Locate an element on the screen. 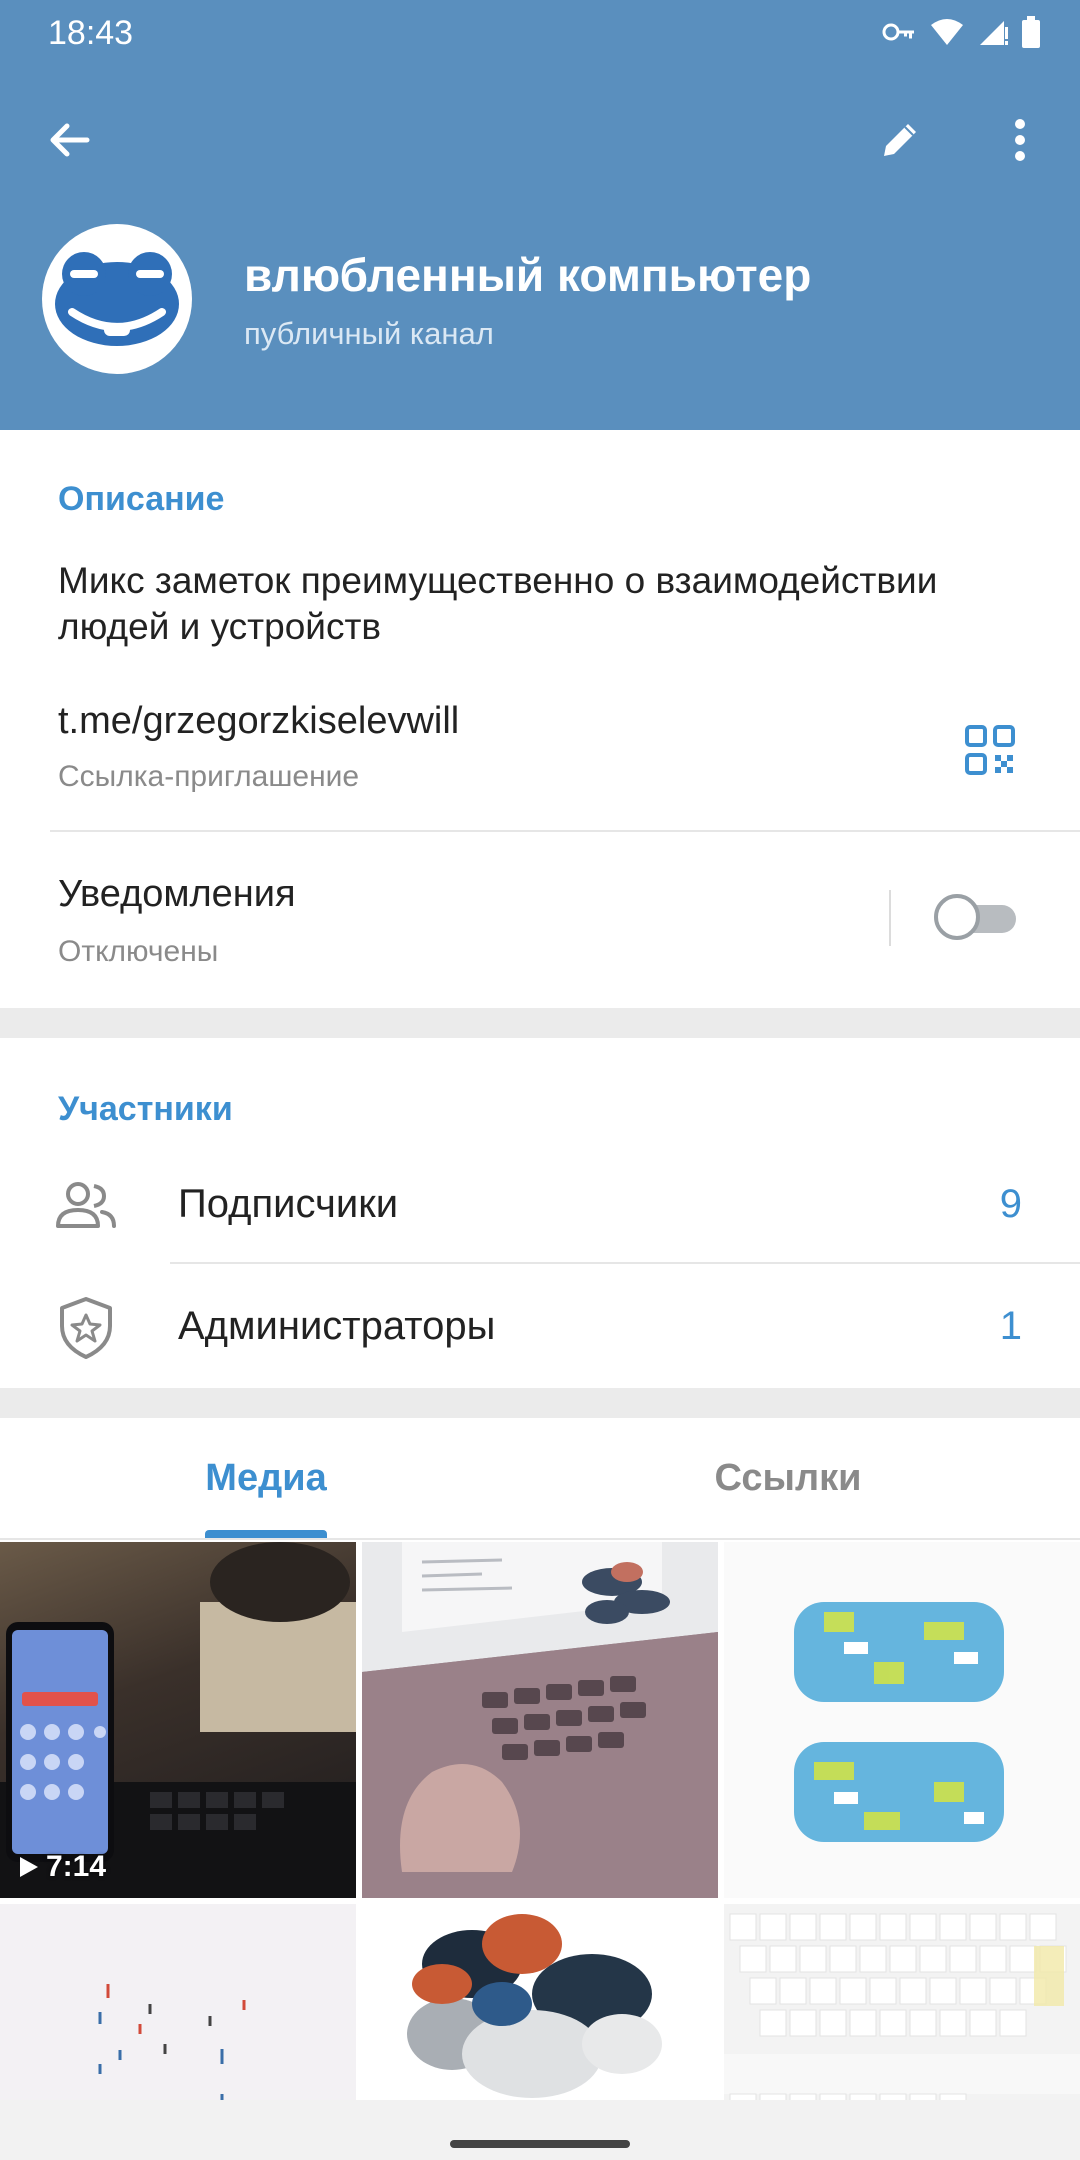  invite-link-caption: Ссылка-приглашение is located at coordinates (209, 776).